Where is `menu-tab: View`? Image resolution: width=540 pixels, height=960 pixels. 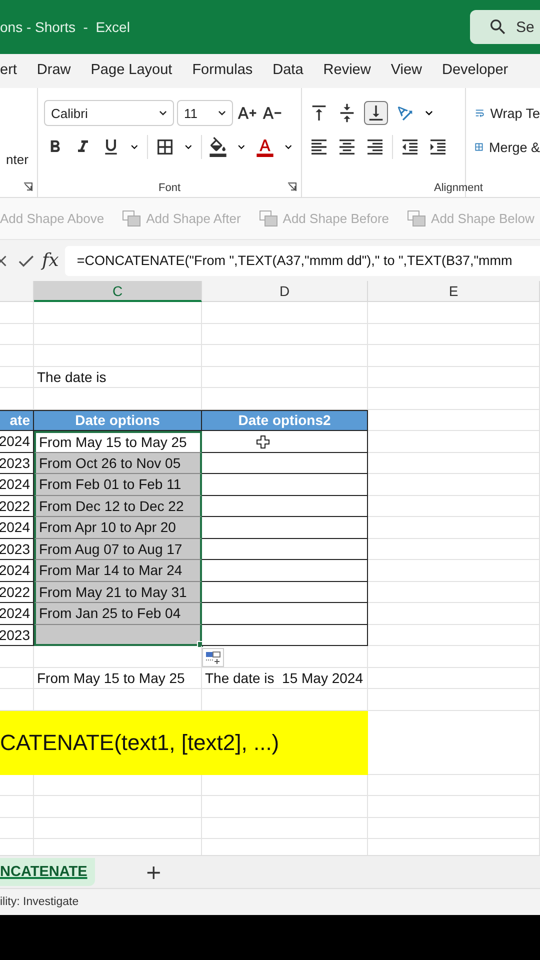
menu-tab: View is located at coordinates (406, 71).